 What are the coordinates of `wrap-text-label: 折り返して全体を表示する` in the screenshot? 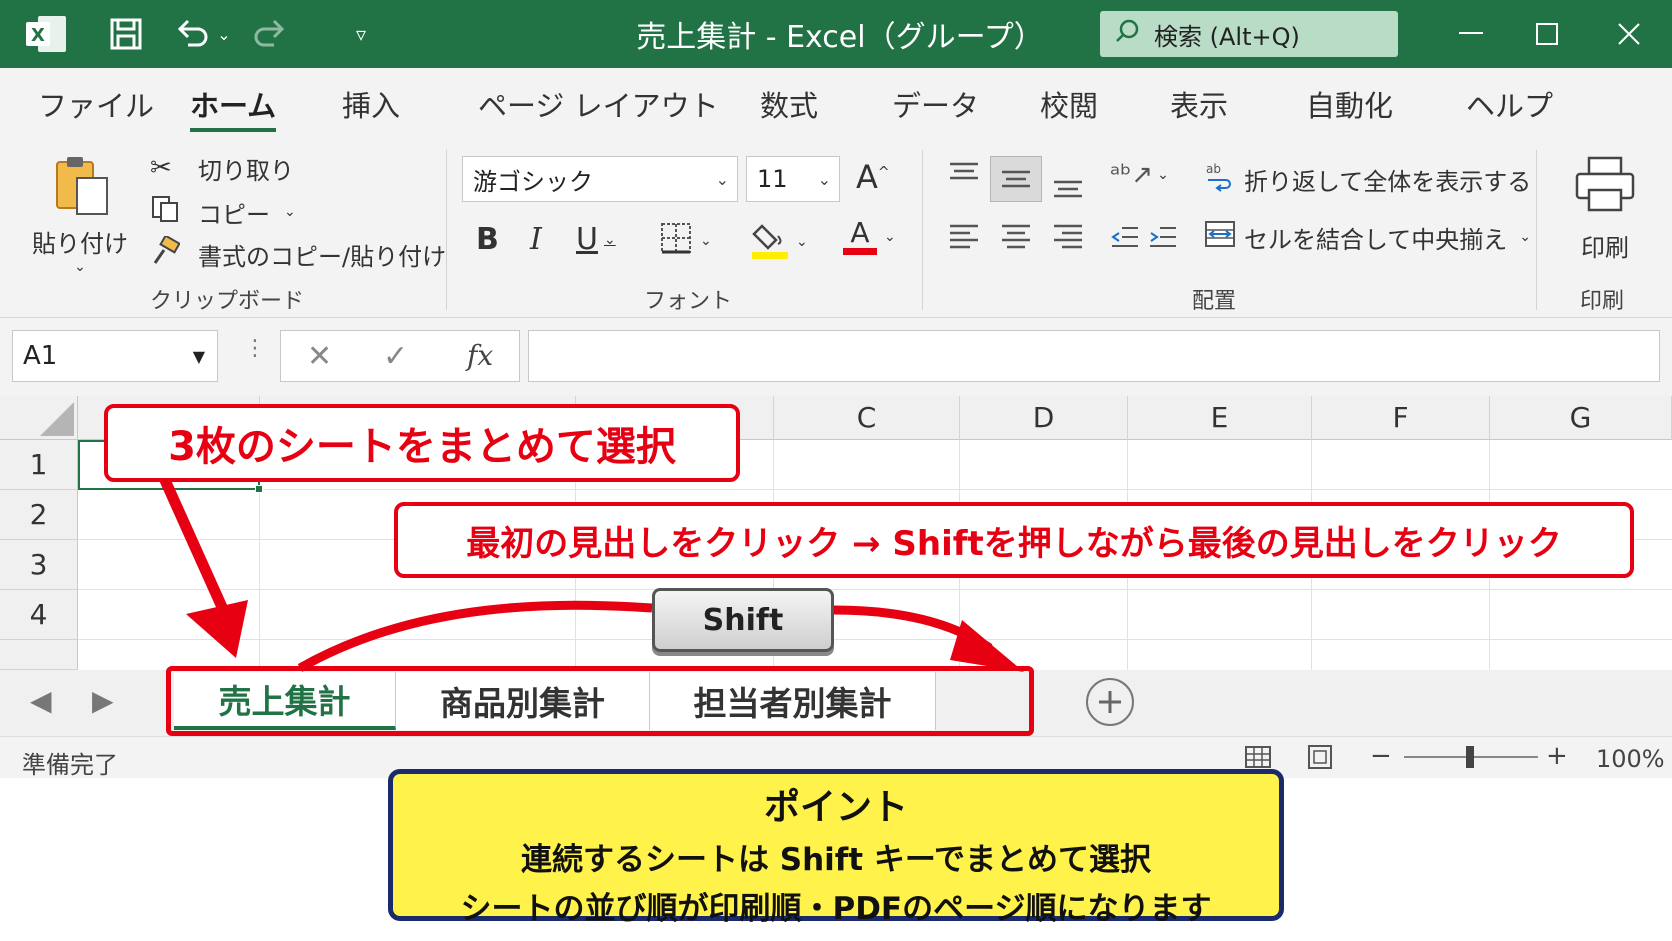 It's located at (1388, 181).